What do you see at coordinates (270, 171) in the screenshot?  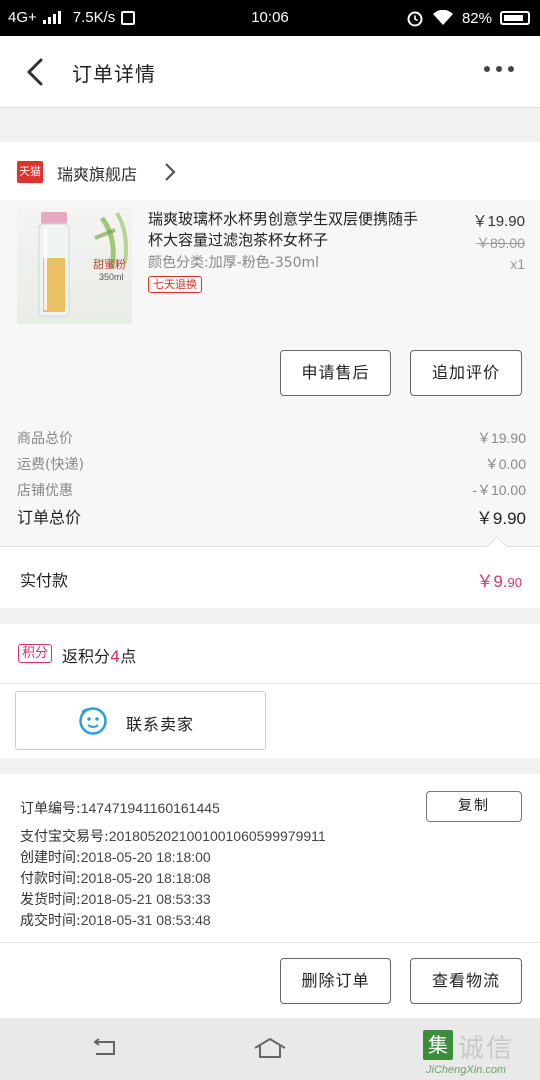 I see `shop-row: 天猫 瑞爽旗舰店` at bounding box center [270, 171].